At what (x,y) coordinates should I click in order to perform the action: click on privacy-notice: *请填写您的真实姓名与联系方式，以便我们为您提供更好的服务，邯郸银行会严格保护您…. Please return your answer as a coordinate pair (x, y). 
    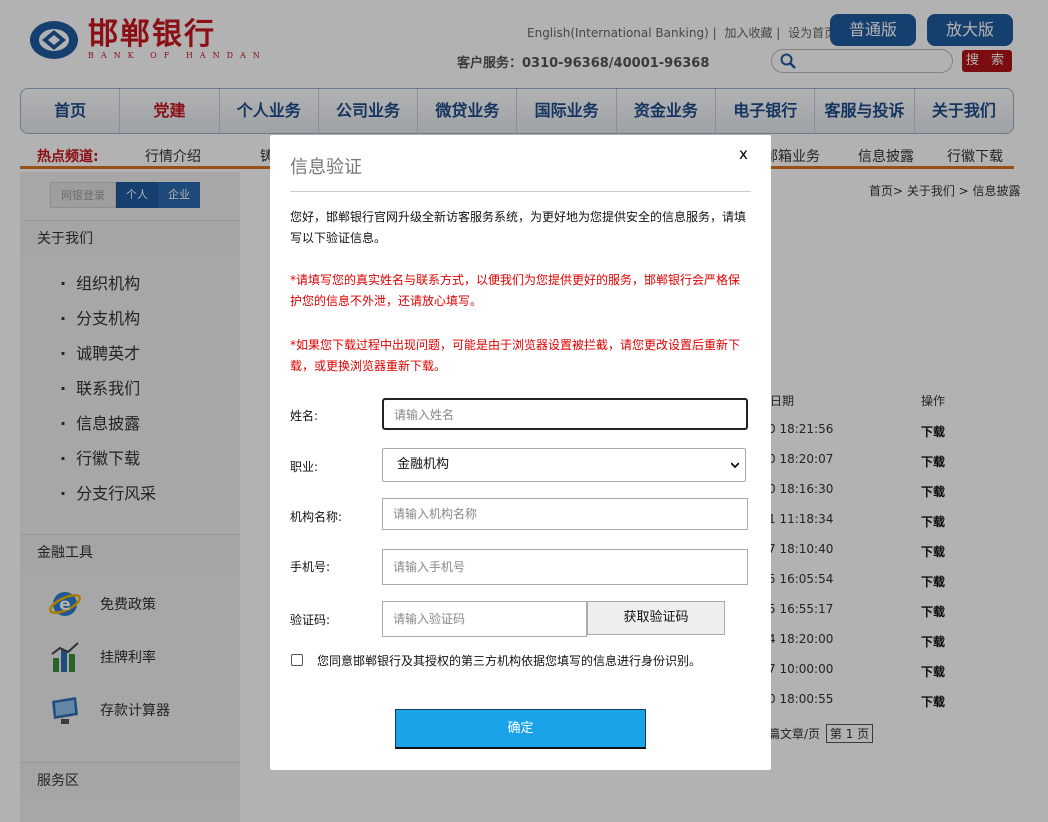
    Looking at the image, I should click on (515, 290).